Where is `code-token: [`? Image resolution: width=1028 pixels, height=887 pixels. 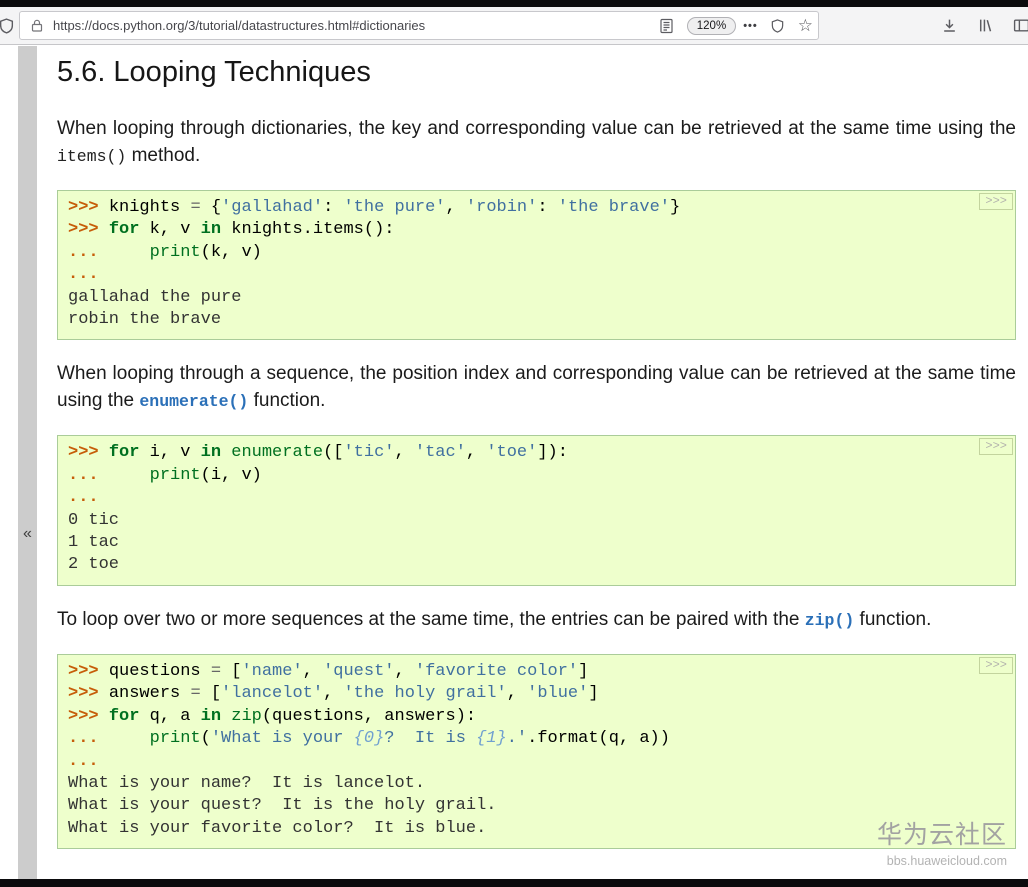 code-token: [ is located at coordinates (231, 671).